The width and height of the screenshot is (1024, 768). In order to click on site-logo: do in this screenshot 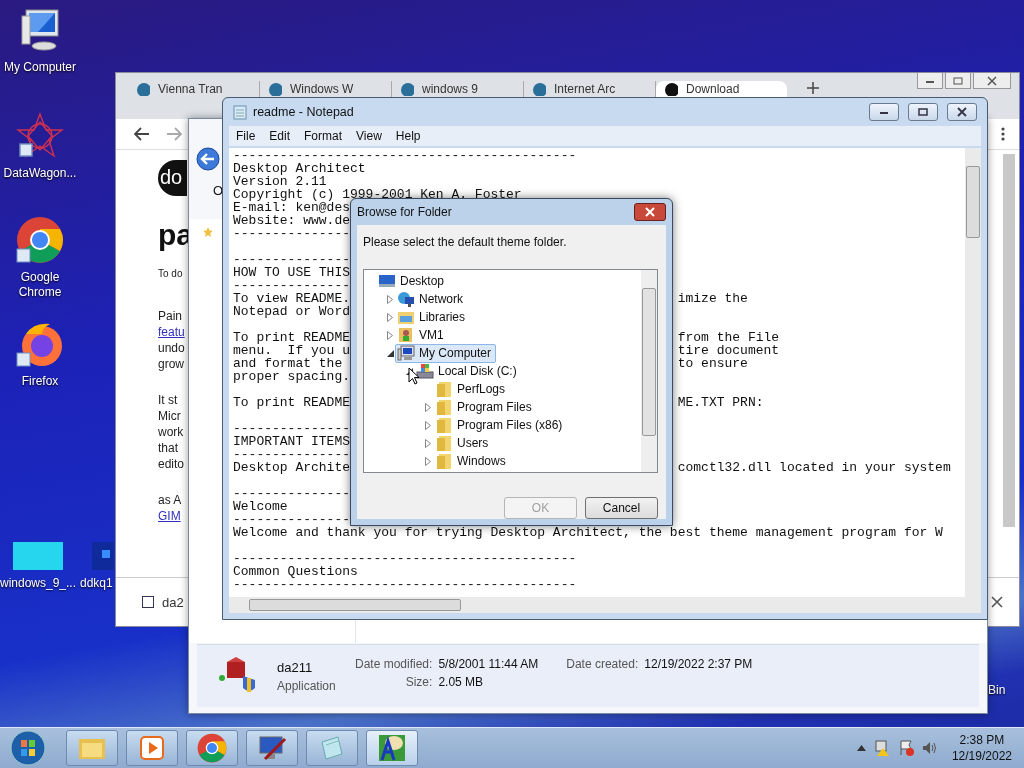, I will do `click(172, 178)`.